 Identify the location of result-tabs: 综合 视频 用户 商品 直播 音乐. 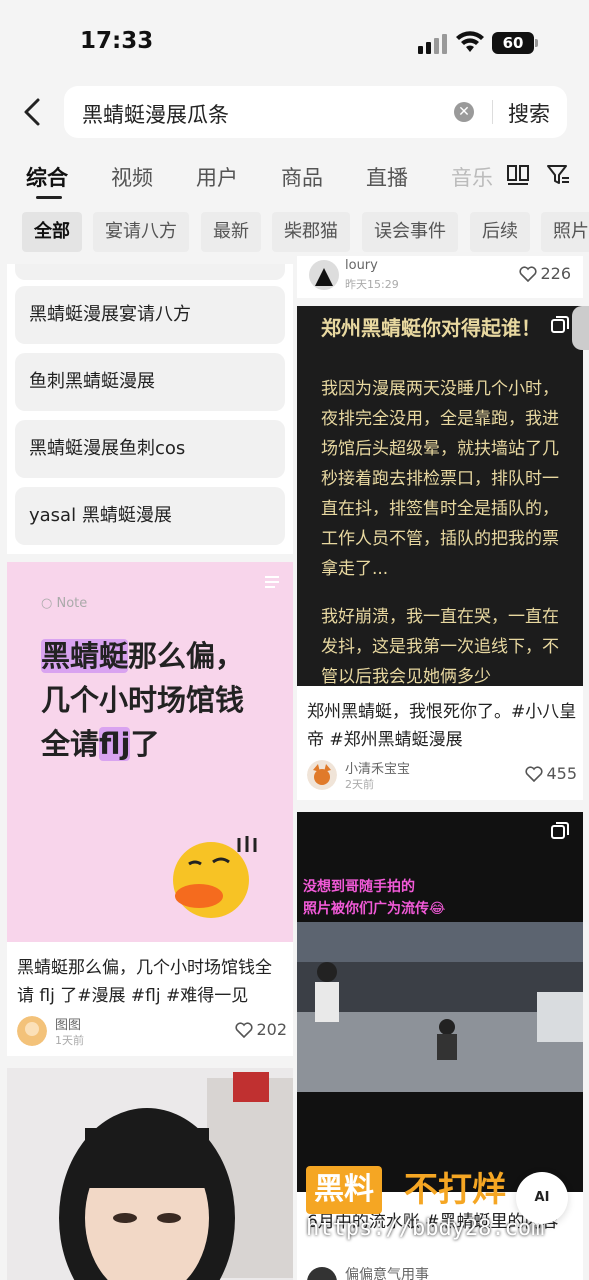
(294, 174).